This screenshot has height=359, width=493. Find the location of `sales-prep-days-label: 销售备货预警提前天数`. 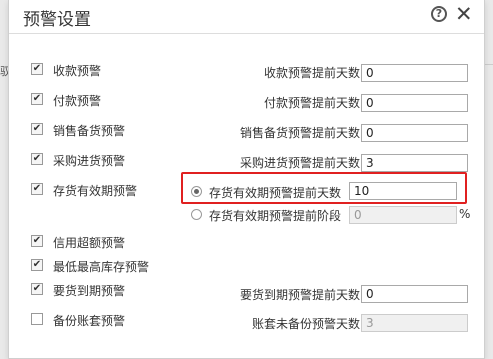

sales-prep-days-label: 销售备货预警提前天数 is located at coordinates (299, 133).